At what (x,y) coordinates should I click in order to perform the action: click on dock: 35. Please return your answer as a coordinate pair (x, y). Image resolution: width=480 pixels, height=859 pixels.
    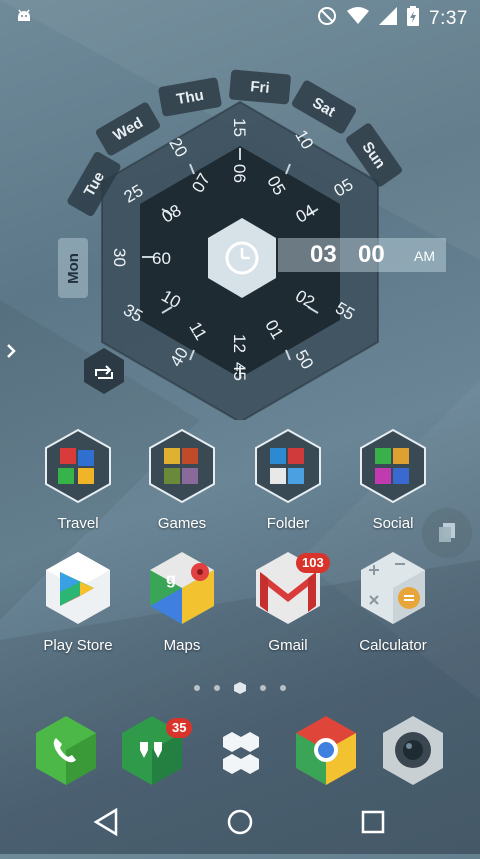
    Looking at the image, I should click on (240, 751).